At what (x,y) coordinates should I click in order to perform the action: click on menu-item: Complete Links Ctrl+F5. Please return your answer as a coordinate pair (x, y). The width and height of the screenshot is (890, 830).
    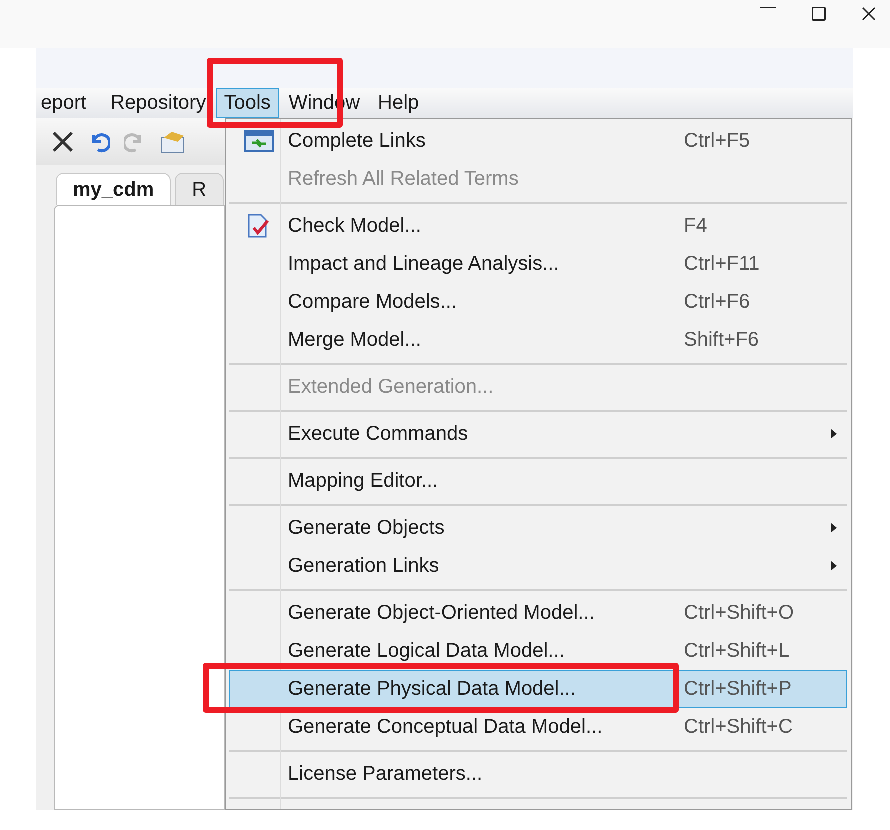
    Looking at the image, I should click on (538, 141).